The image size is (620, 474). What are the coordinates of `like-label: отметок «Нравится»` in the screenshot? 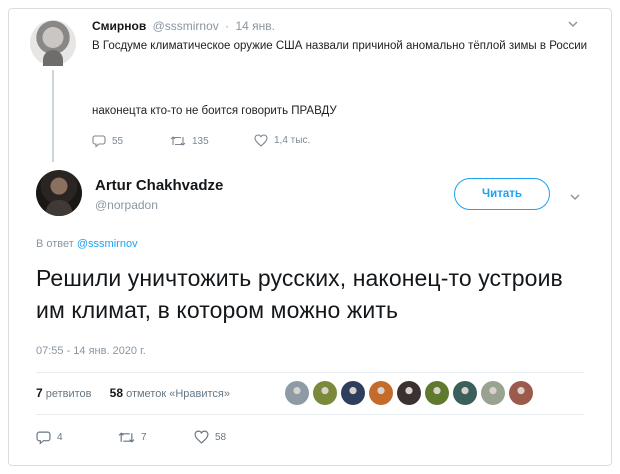 It's located at (178, 394).